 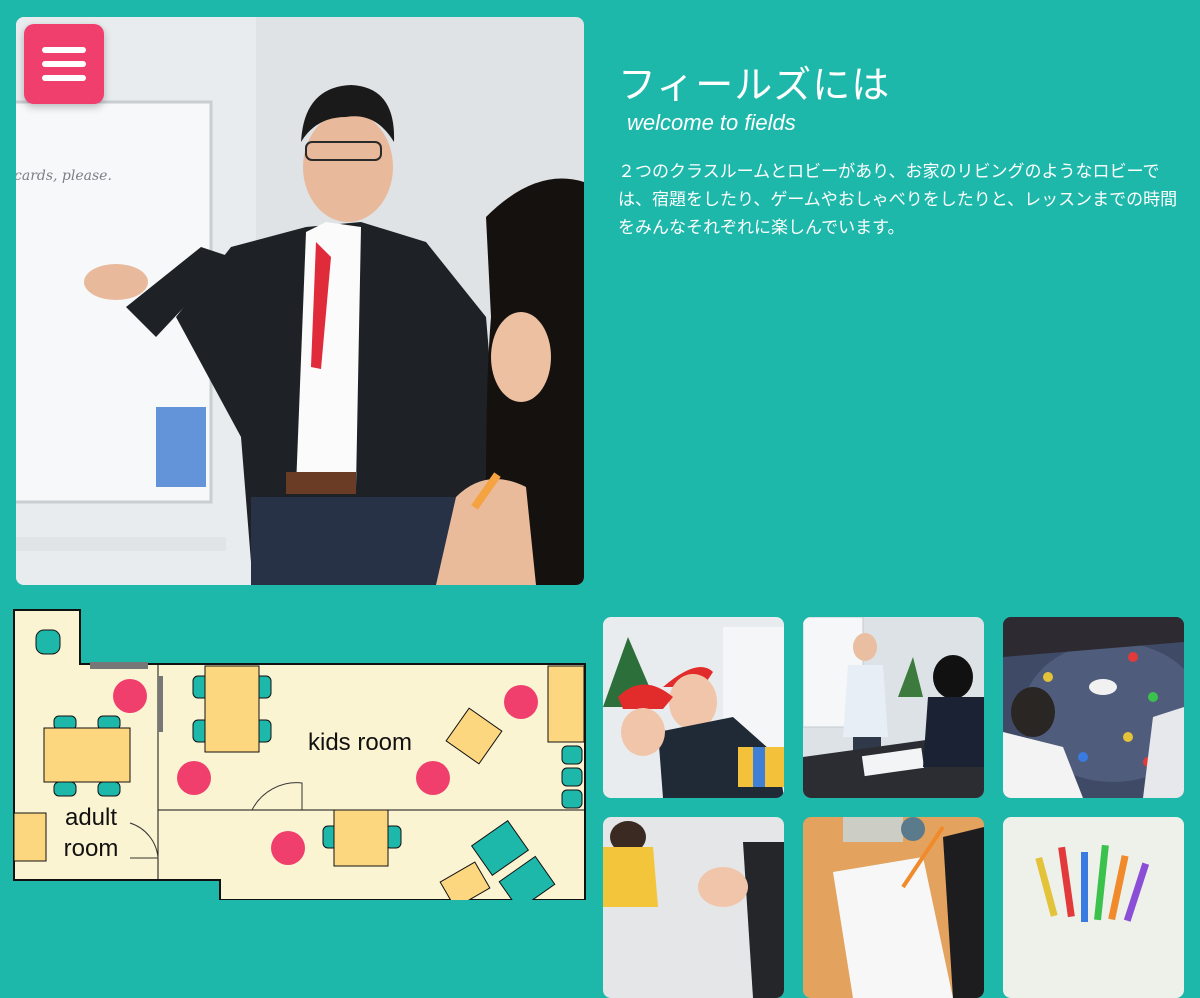 What do you see at coordinates (711, 122) in the screenshot?
I see `page-subtitle: welcome to fields` at bounding box center [711, 122].